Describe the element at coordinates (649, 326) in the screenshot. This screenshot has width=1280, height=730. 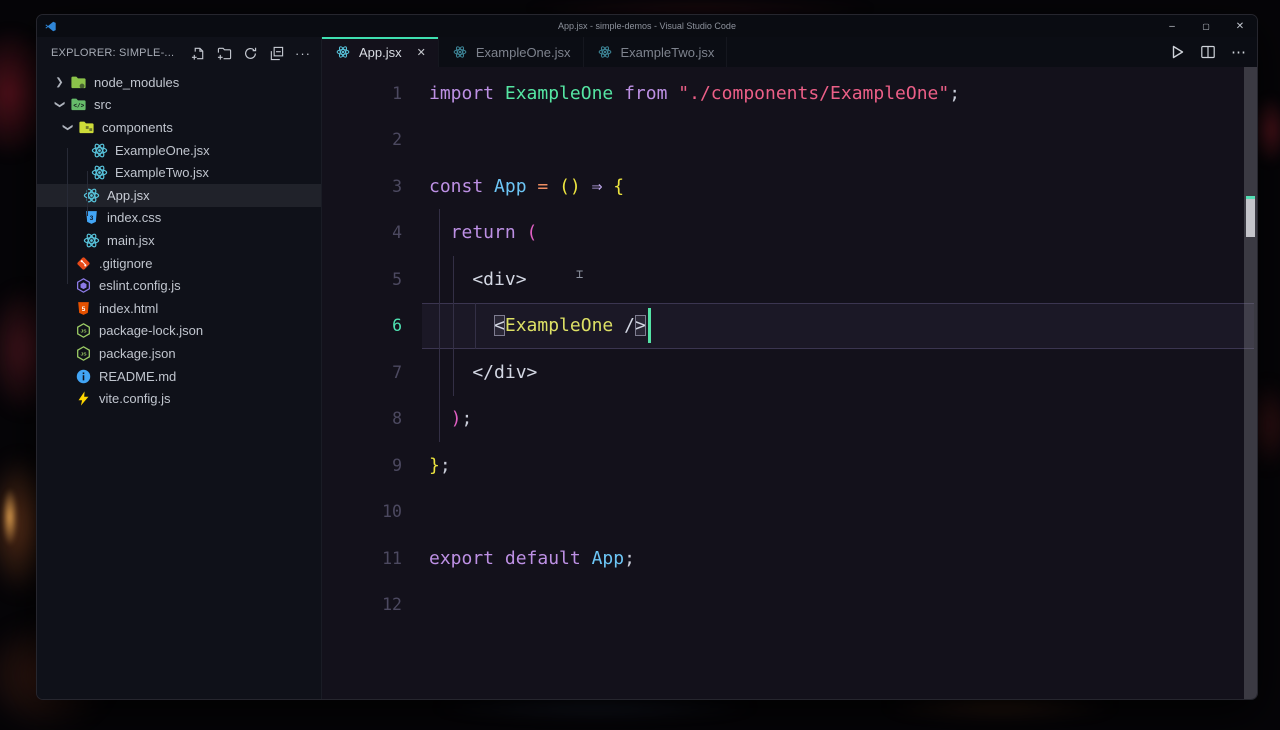
I see `text-cursor` at that location.